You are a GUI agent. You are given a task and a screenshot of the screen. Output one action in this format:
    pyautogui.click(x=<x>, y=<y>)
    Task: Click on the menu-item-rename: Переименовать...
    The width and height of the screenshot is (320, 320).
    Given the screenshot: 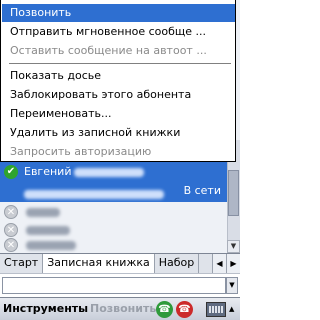 What is the action you would take?
    pyautogui.click(x=118, y=114)
    